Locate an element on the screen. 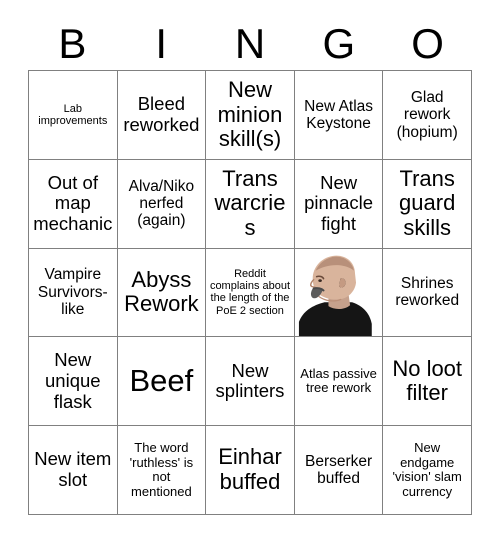  bingo-cell-r2-c4: Shrines reworked is located at coordinates (427, 293).